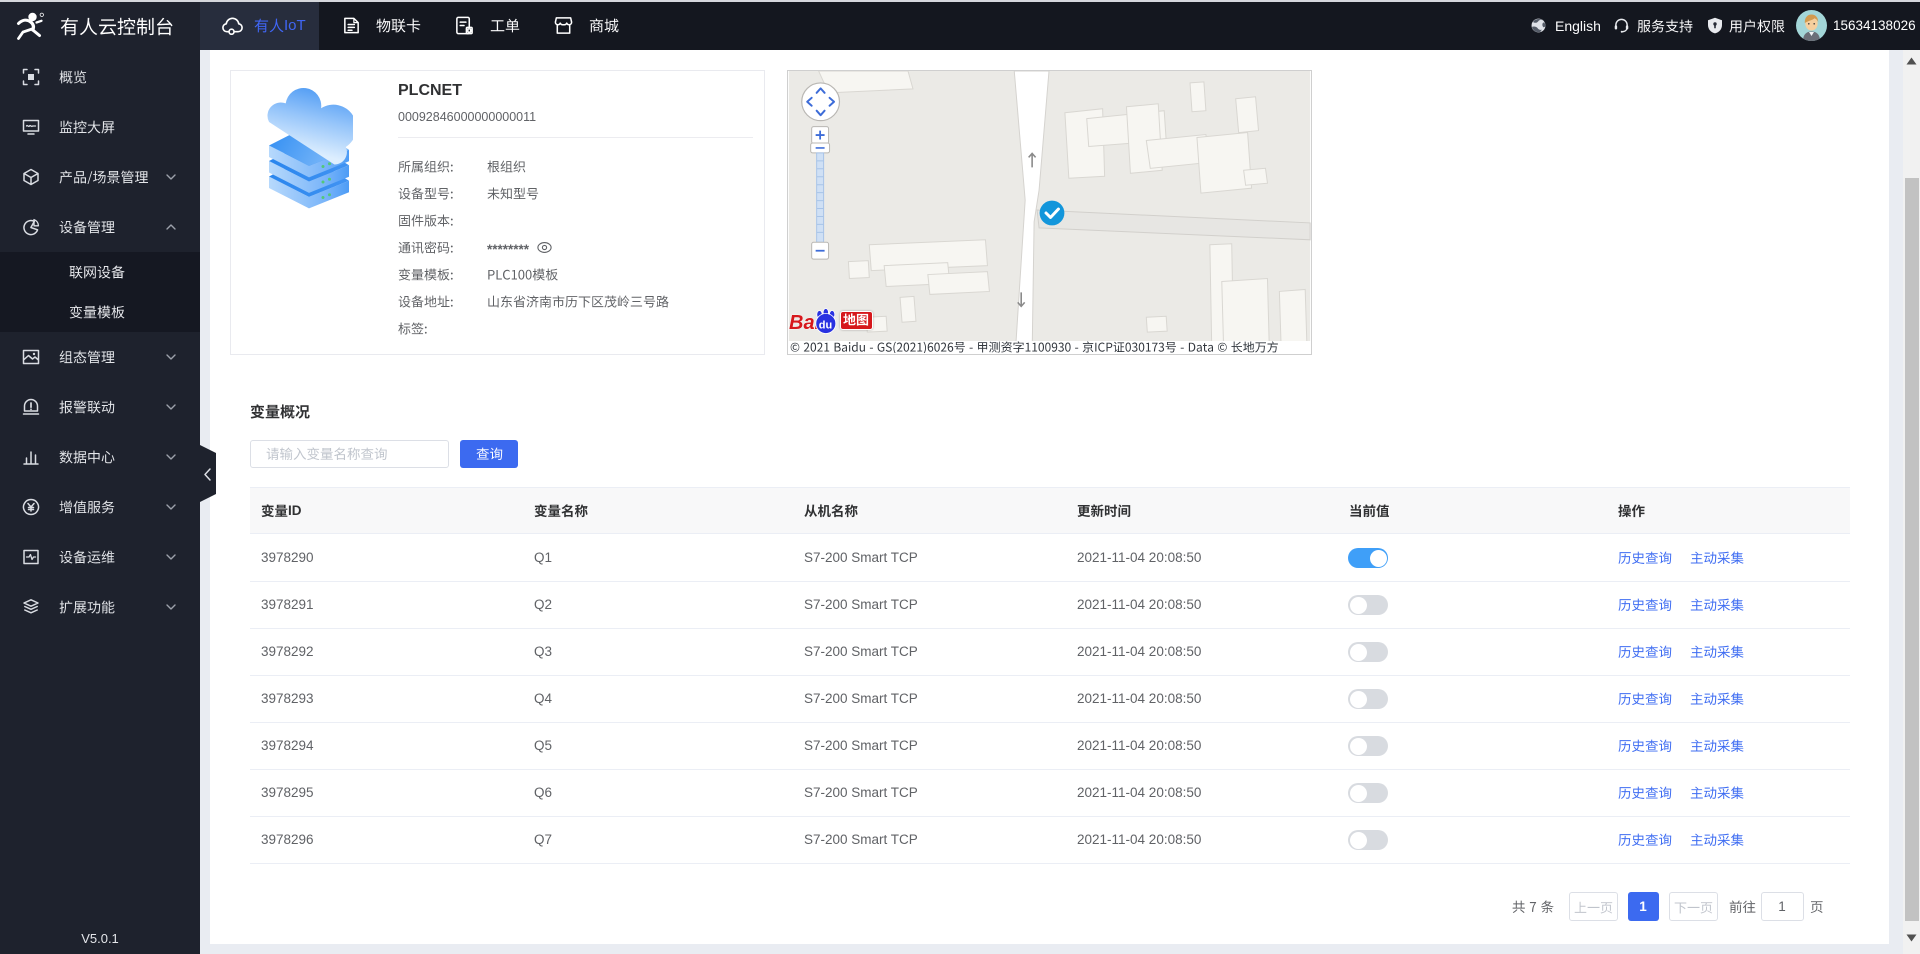 This screenshot has height=954, width=1920. What do you see at coordinates (825, 326) in the screenshot?
I see `svg-text: du` at bounding box center [825, 326].